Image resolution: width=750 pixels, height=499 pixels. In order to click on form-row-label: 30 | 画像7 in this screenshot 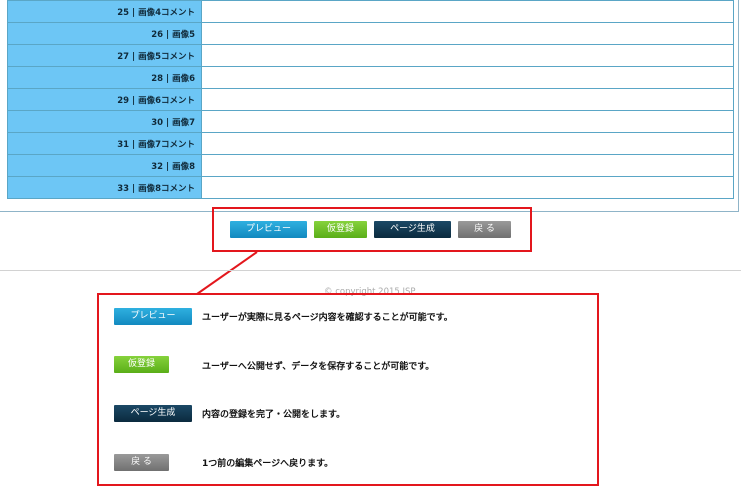, I will do `click(104, 121)`.